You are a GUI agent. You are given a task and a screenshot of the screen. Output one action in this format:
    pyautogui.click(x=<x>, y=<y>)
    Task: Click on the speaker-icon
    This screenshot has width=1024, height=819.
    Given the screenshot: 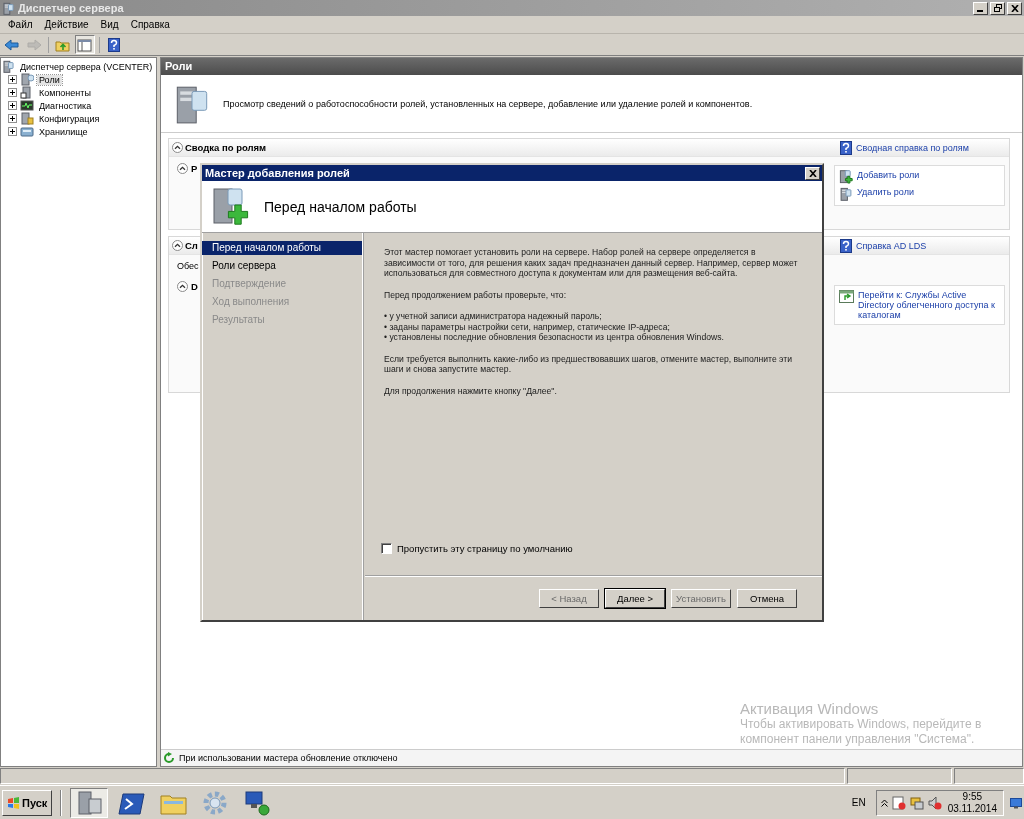 What is the action you would take?
    pyautogui.click(x=934, y=802)
    